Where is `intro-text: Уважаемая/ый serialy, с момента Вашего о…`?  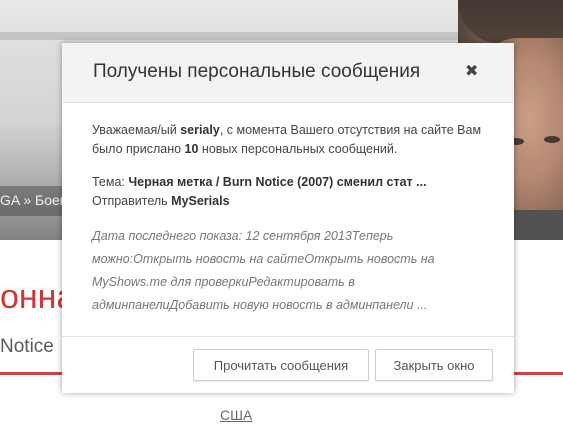 intro-text: Уважаемая/ый serialy, с момента Вашего о… is located at coordinates (287, 139).